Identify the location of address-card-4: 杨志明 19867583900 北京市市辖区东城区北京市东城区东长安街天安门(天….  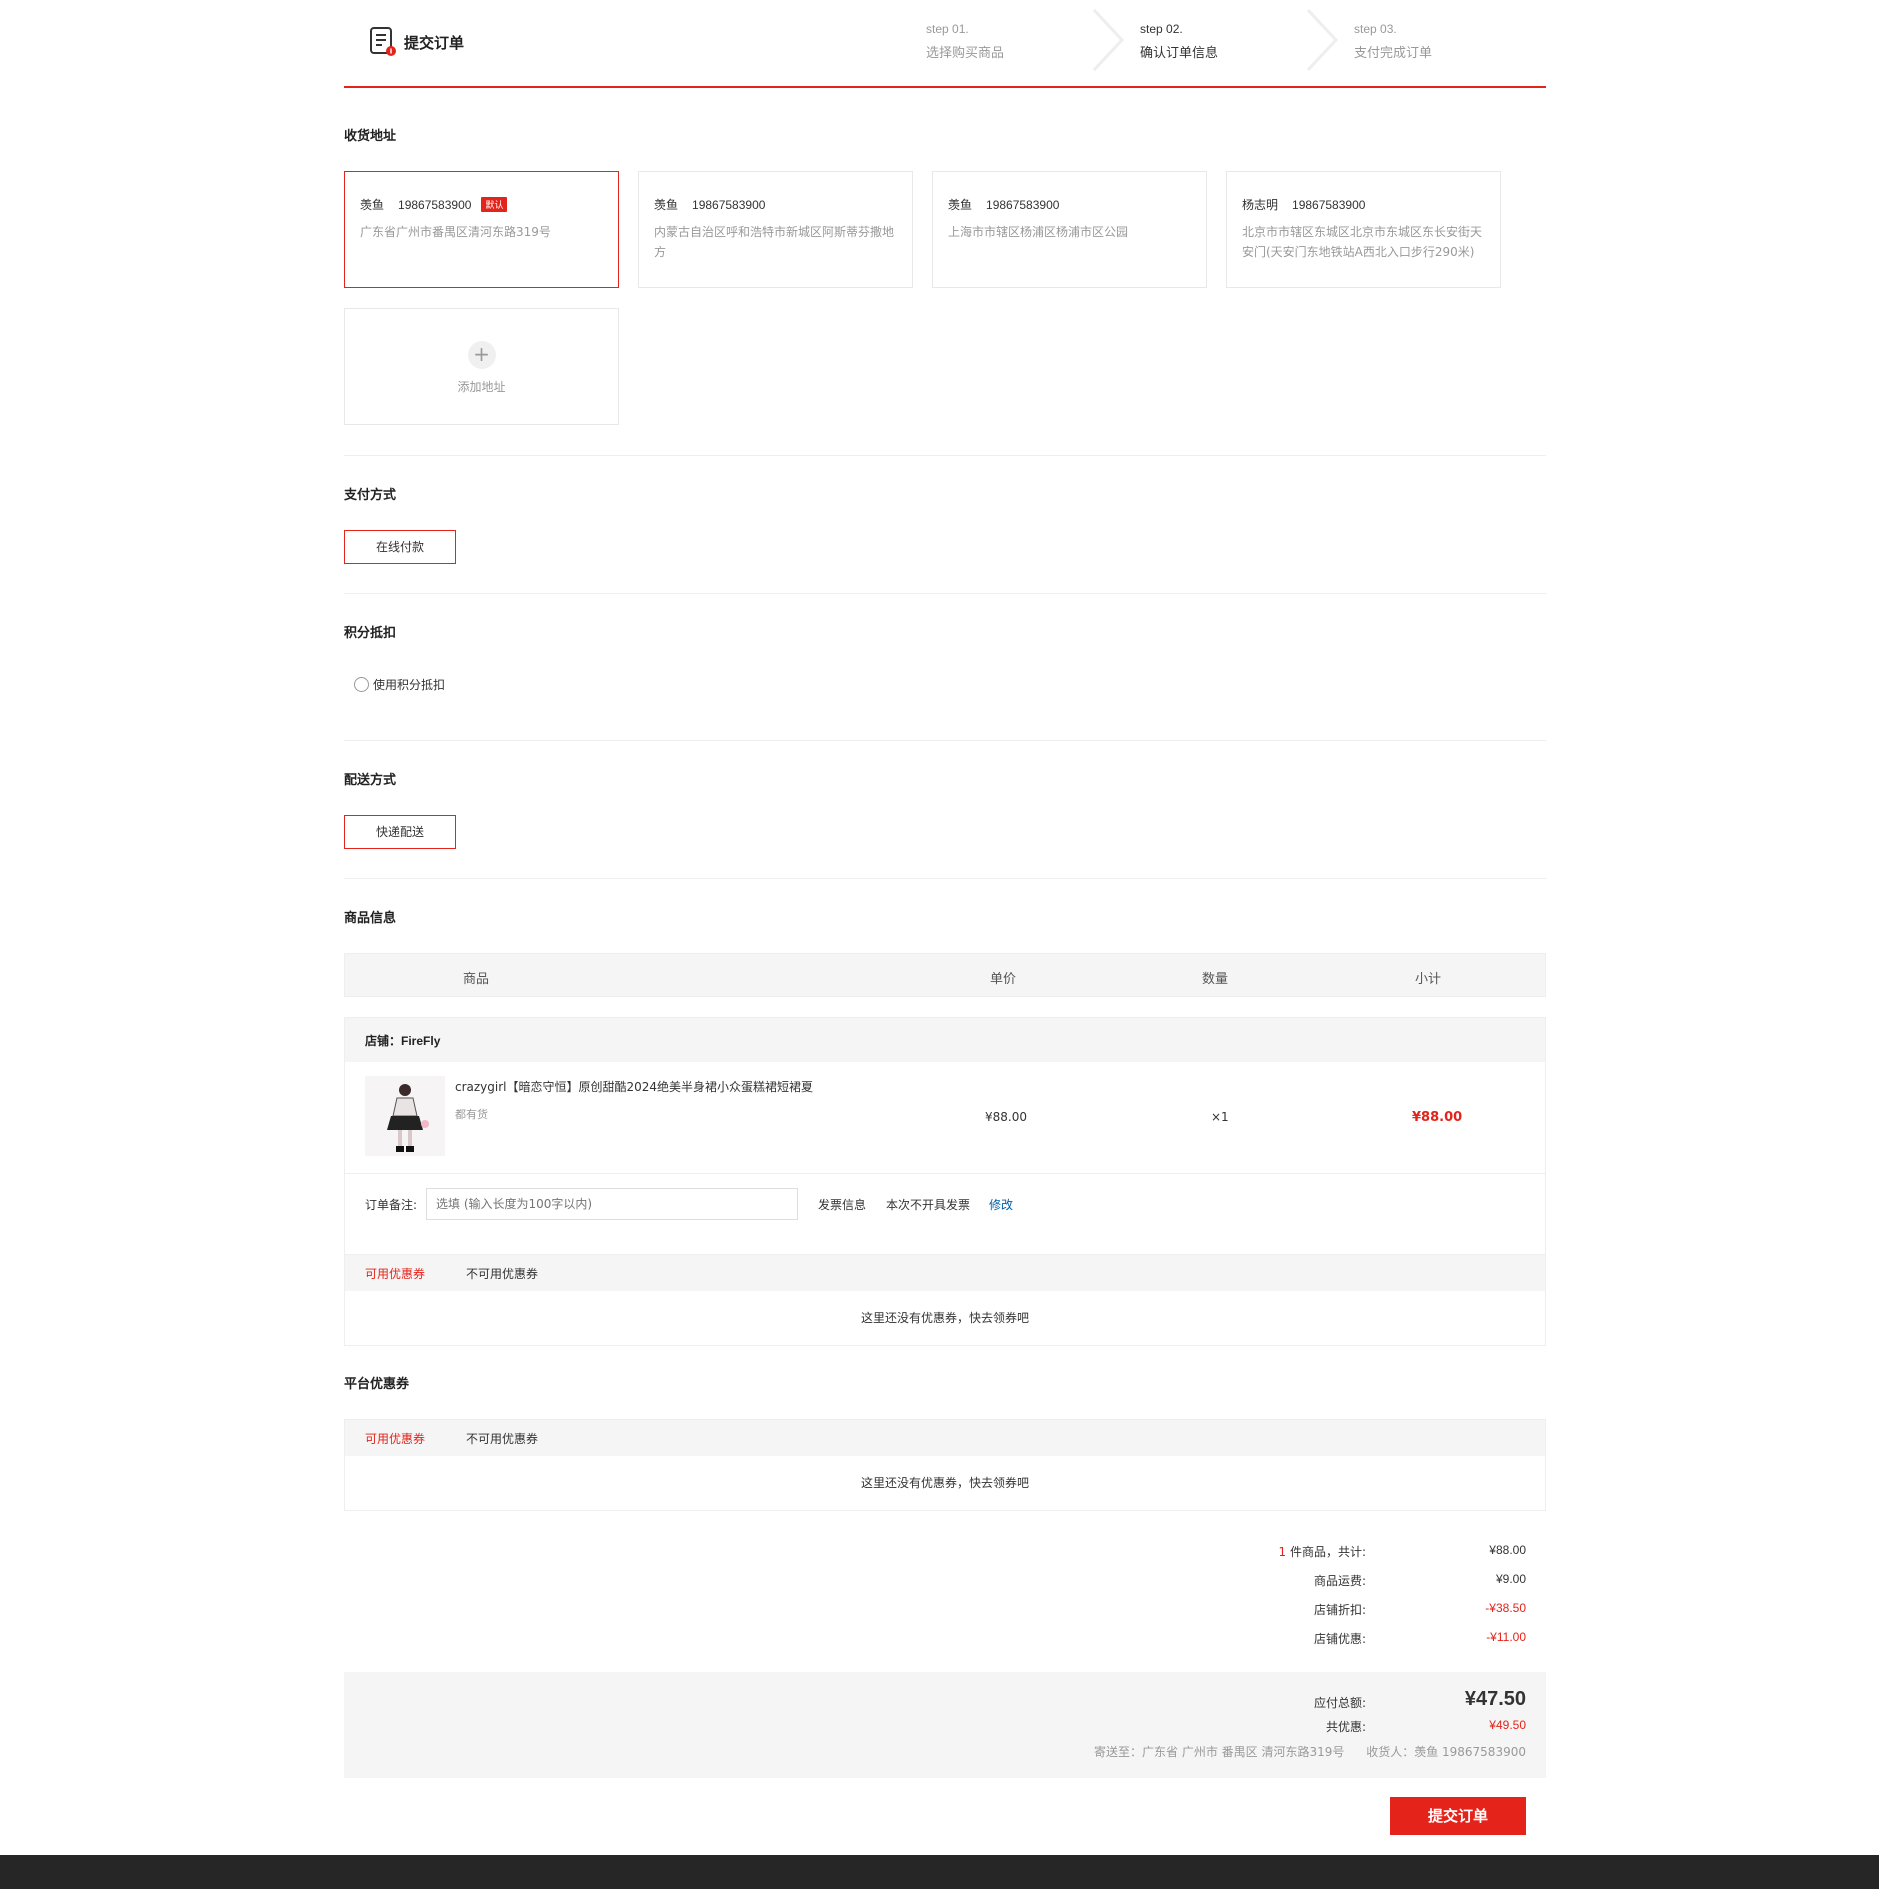
(1363, 229).